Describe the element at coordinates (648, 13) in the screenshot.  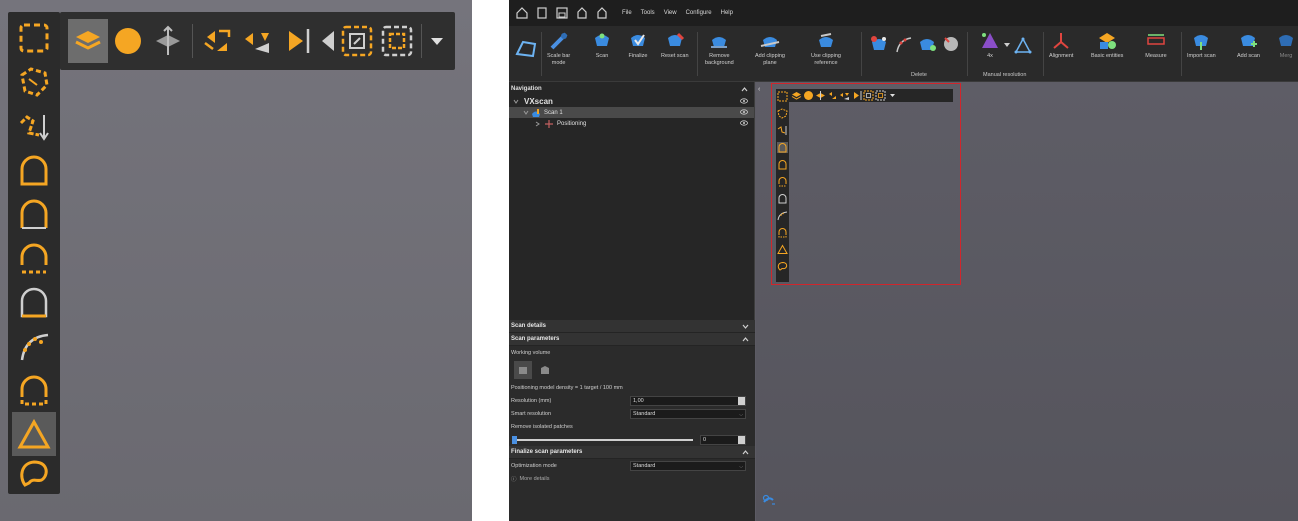
I see `menu-tools: Tools` at that location.